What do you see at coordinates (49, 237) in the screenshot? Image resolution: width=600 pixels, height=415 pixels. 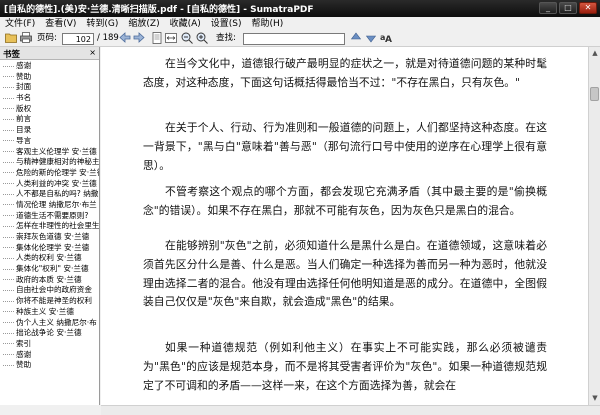 I see `bookmark-item: 崇拜灰色道德 安·兰德` at bounding box center [49, 237].